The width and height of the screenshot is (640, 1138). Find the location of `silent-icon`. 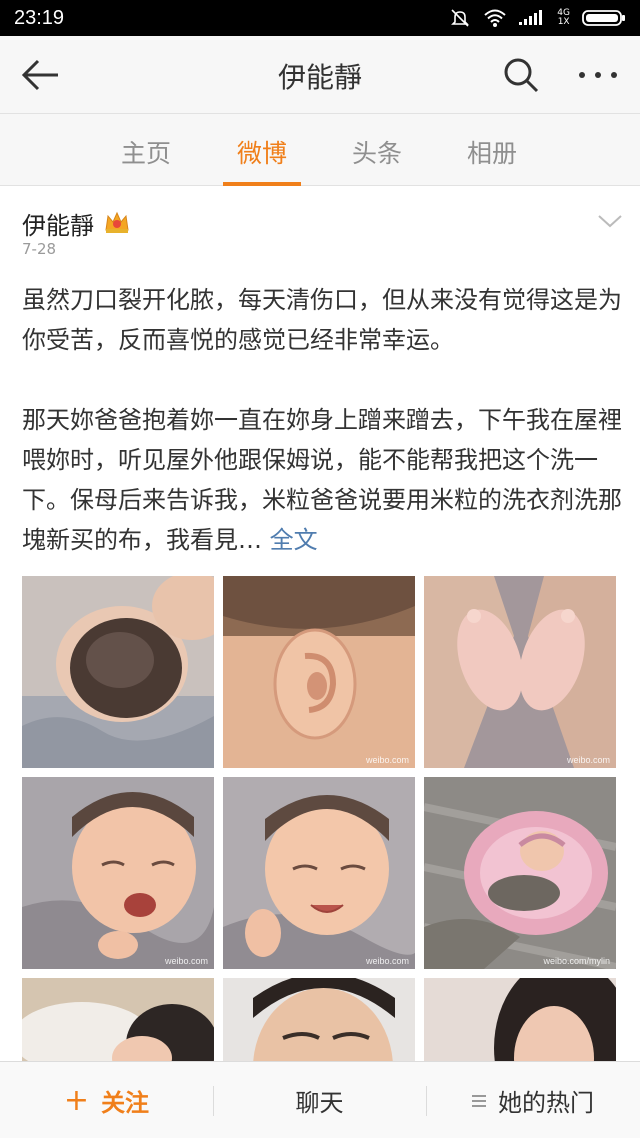

silent-icon is located at coordinates (460, 18).